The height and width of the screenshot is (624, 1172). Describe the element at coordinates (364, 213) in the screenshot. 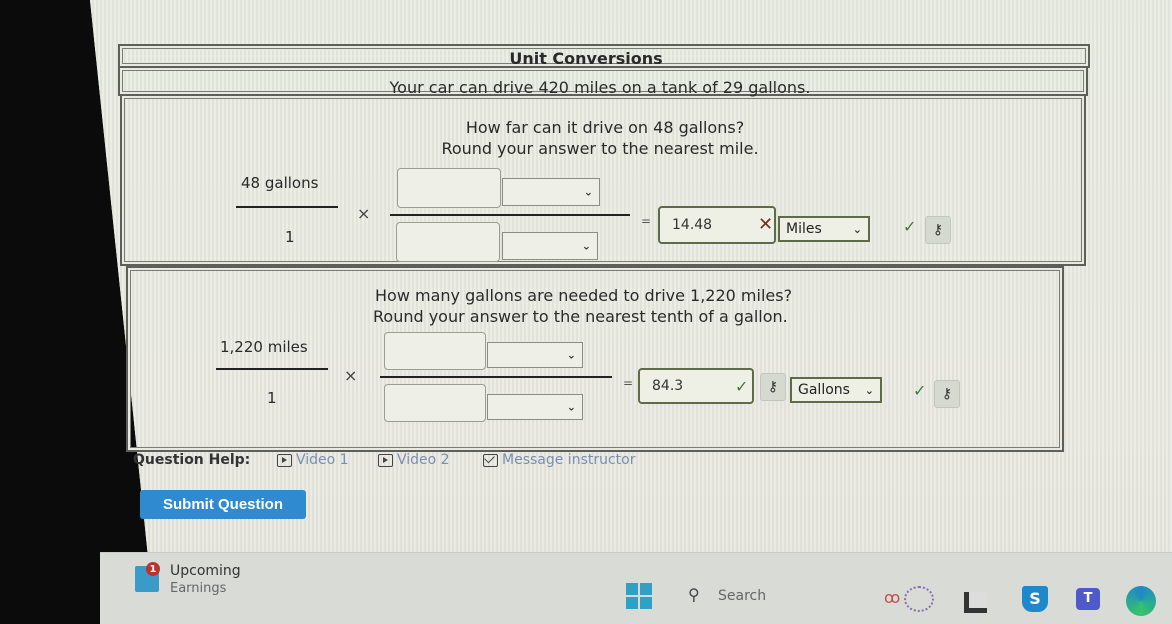

I see `q1-multiply-sign: ×` at that location.